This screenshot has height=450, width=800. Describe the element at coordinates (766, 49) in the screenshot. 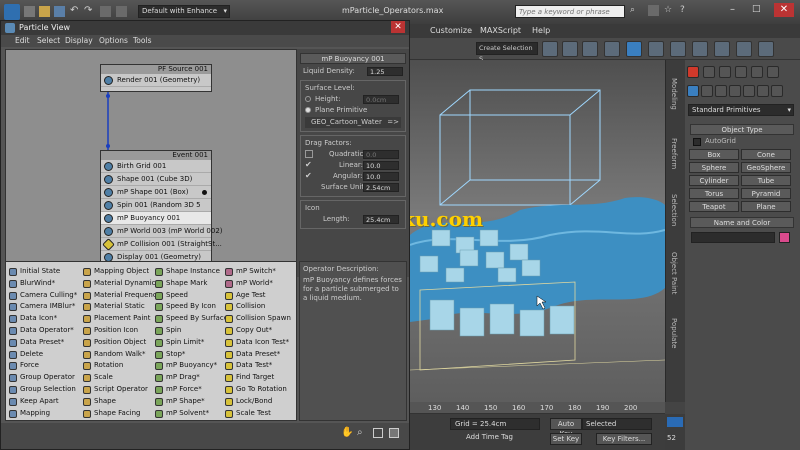

I see `render-iterative-icon` at that location.